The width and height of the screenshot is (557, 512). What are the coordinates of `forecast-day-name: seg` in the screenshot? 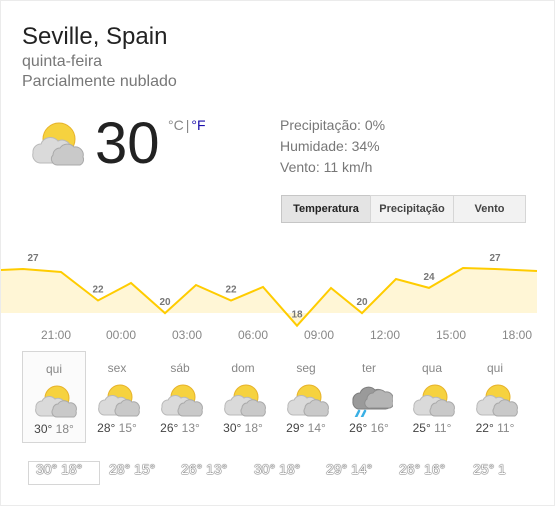 It's located at (306, 368).